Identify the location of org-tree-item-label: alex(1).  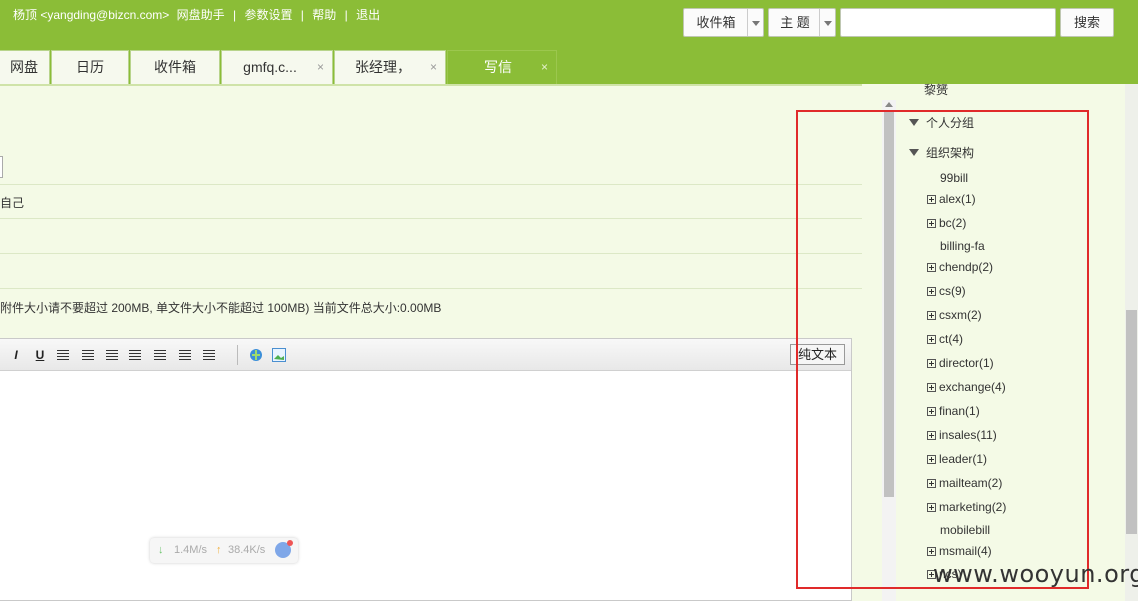
(957, 199).